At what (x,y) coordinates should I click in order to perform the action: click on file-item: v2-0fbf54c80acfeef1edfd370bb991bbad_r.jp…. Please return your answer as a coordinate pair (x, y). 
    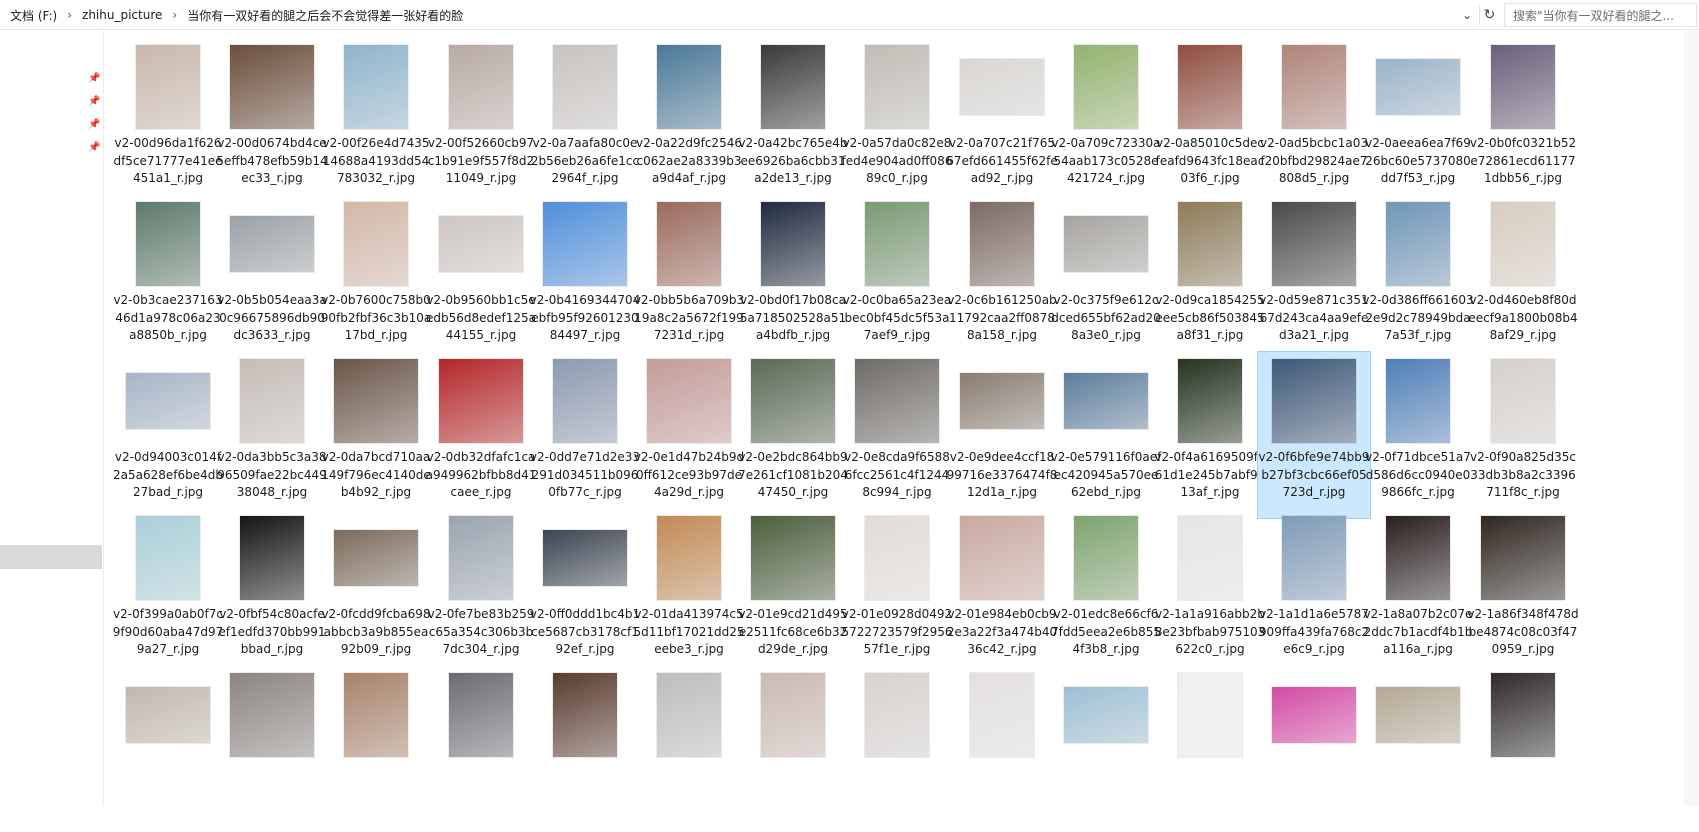
    Looking at the image, I should click on (272, 592).